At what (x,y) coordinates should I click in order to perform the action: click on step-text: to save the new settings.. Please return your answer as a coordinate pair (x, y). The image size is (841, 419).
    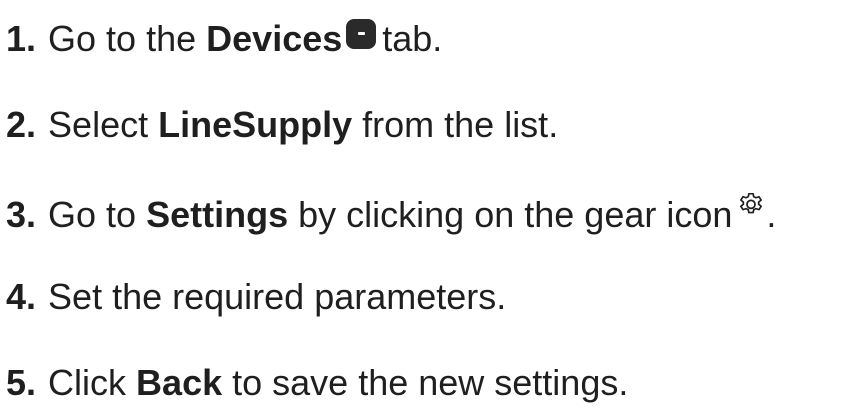
    Looking at the image, I should click on (430, 382).